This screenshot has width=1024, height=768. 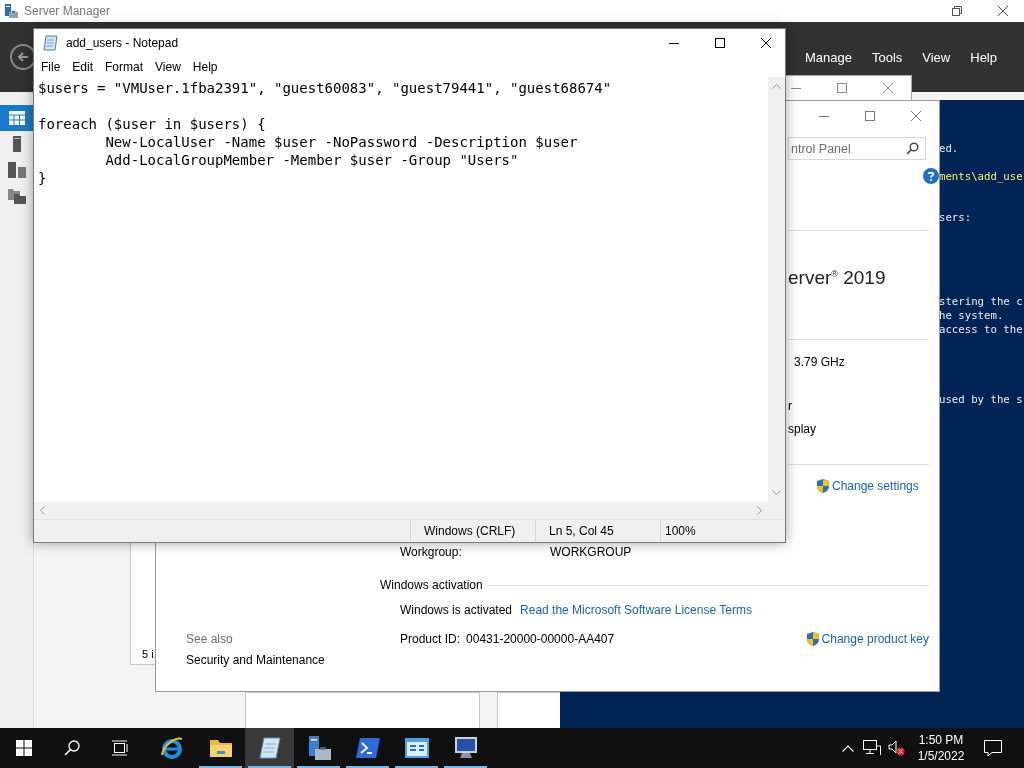 What do you see at coordinates (972, 316) in the screenshot?
I see `console-line: he system.` at bounding box center [972, 316].